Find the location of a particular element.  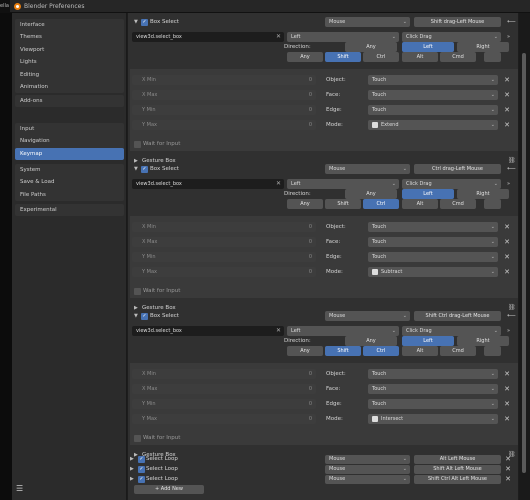

property-dropdown: Subtract ⌄ is located at coordinates (433, 272).